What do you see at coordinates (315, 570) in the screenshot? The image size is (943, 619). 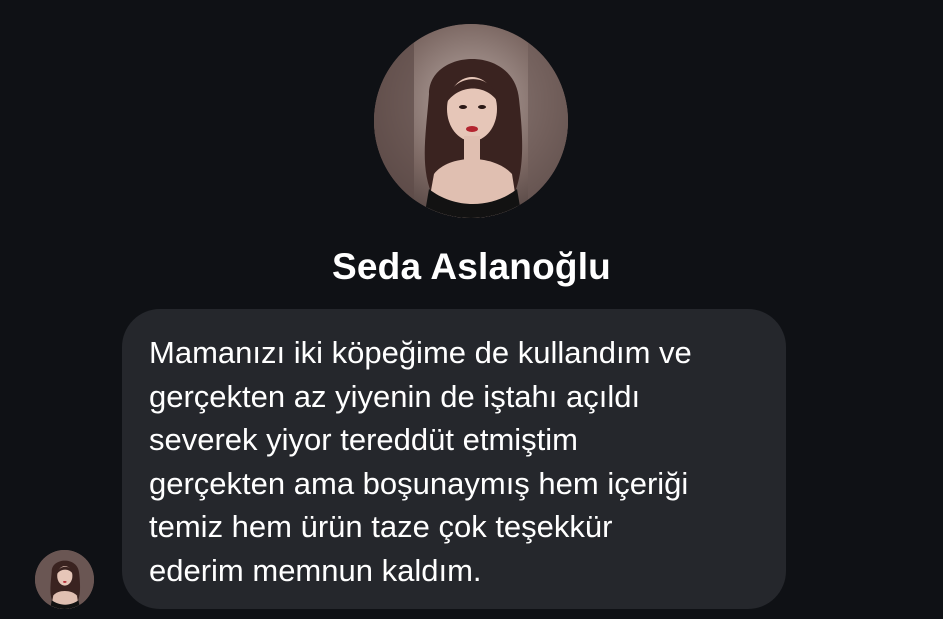 I see `message-line: ederim memnun kaldım.` at bounding box center [315, 570].